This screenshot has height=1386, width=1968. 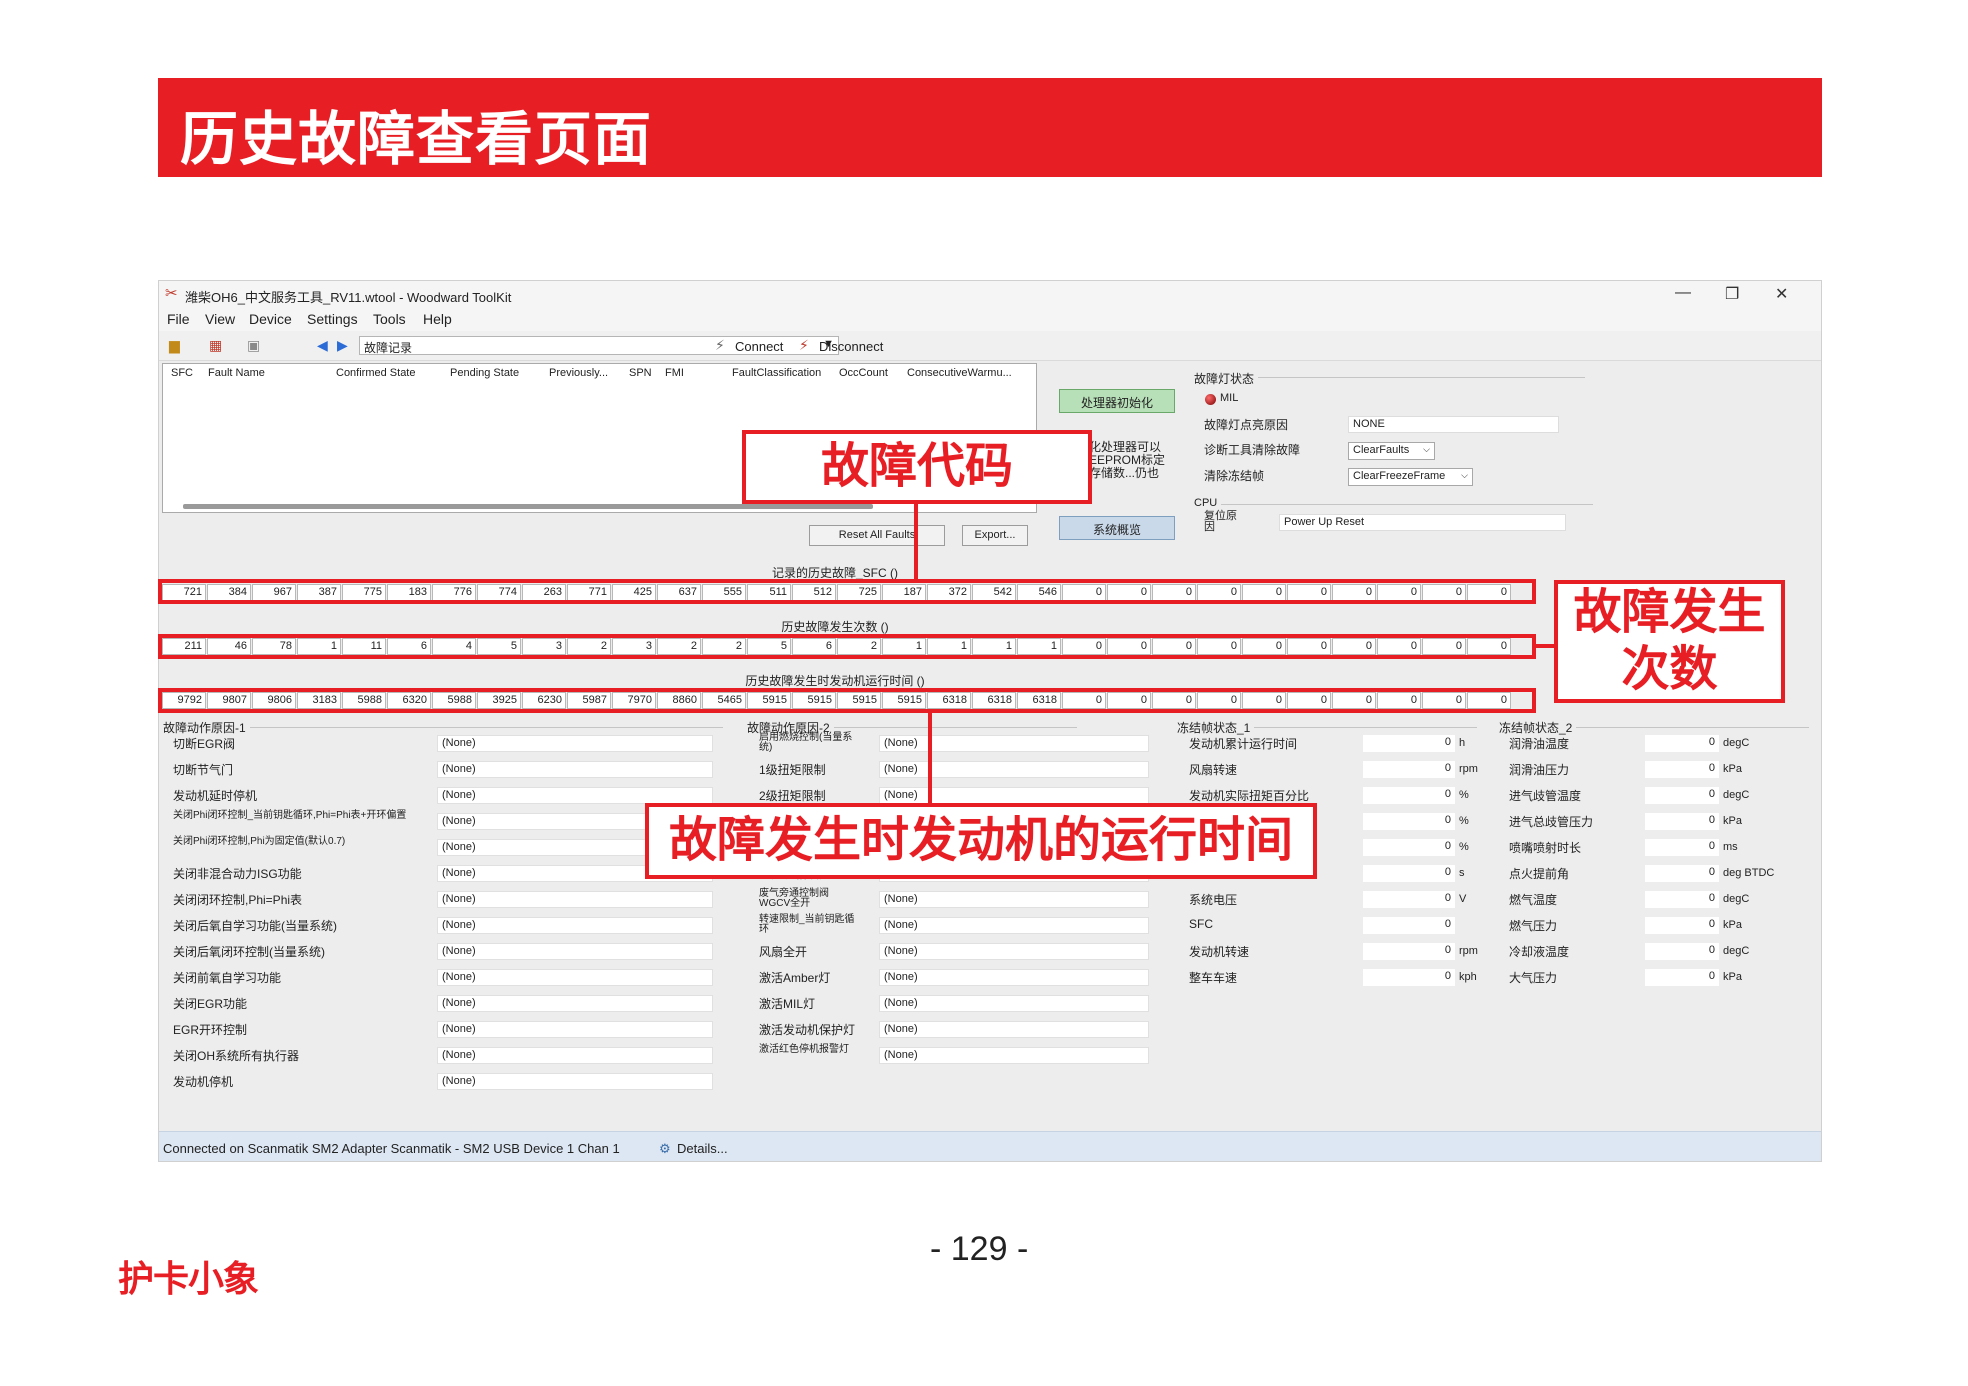 I want to click on lamp-reason-label: 故障灯点亮原因, so click(x=1246, y=425).